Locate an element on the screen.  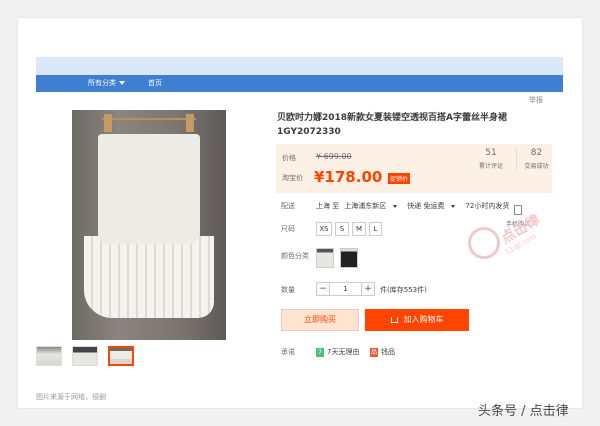
shipping-destination: 上海浦东新区 is located at coordinates (373, 206).